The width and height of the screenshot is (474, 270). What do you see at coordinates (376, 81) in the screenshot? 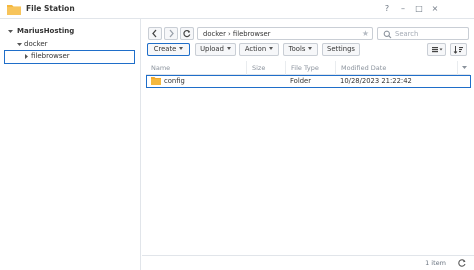
I see `file-modified-date: 10/28/2023 21:22:42` at bounding box center [376, 81].